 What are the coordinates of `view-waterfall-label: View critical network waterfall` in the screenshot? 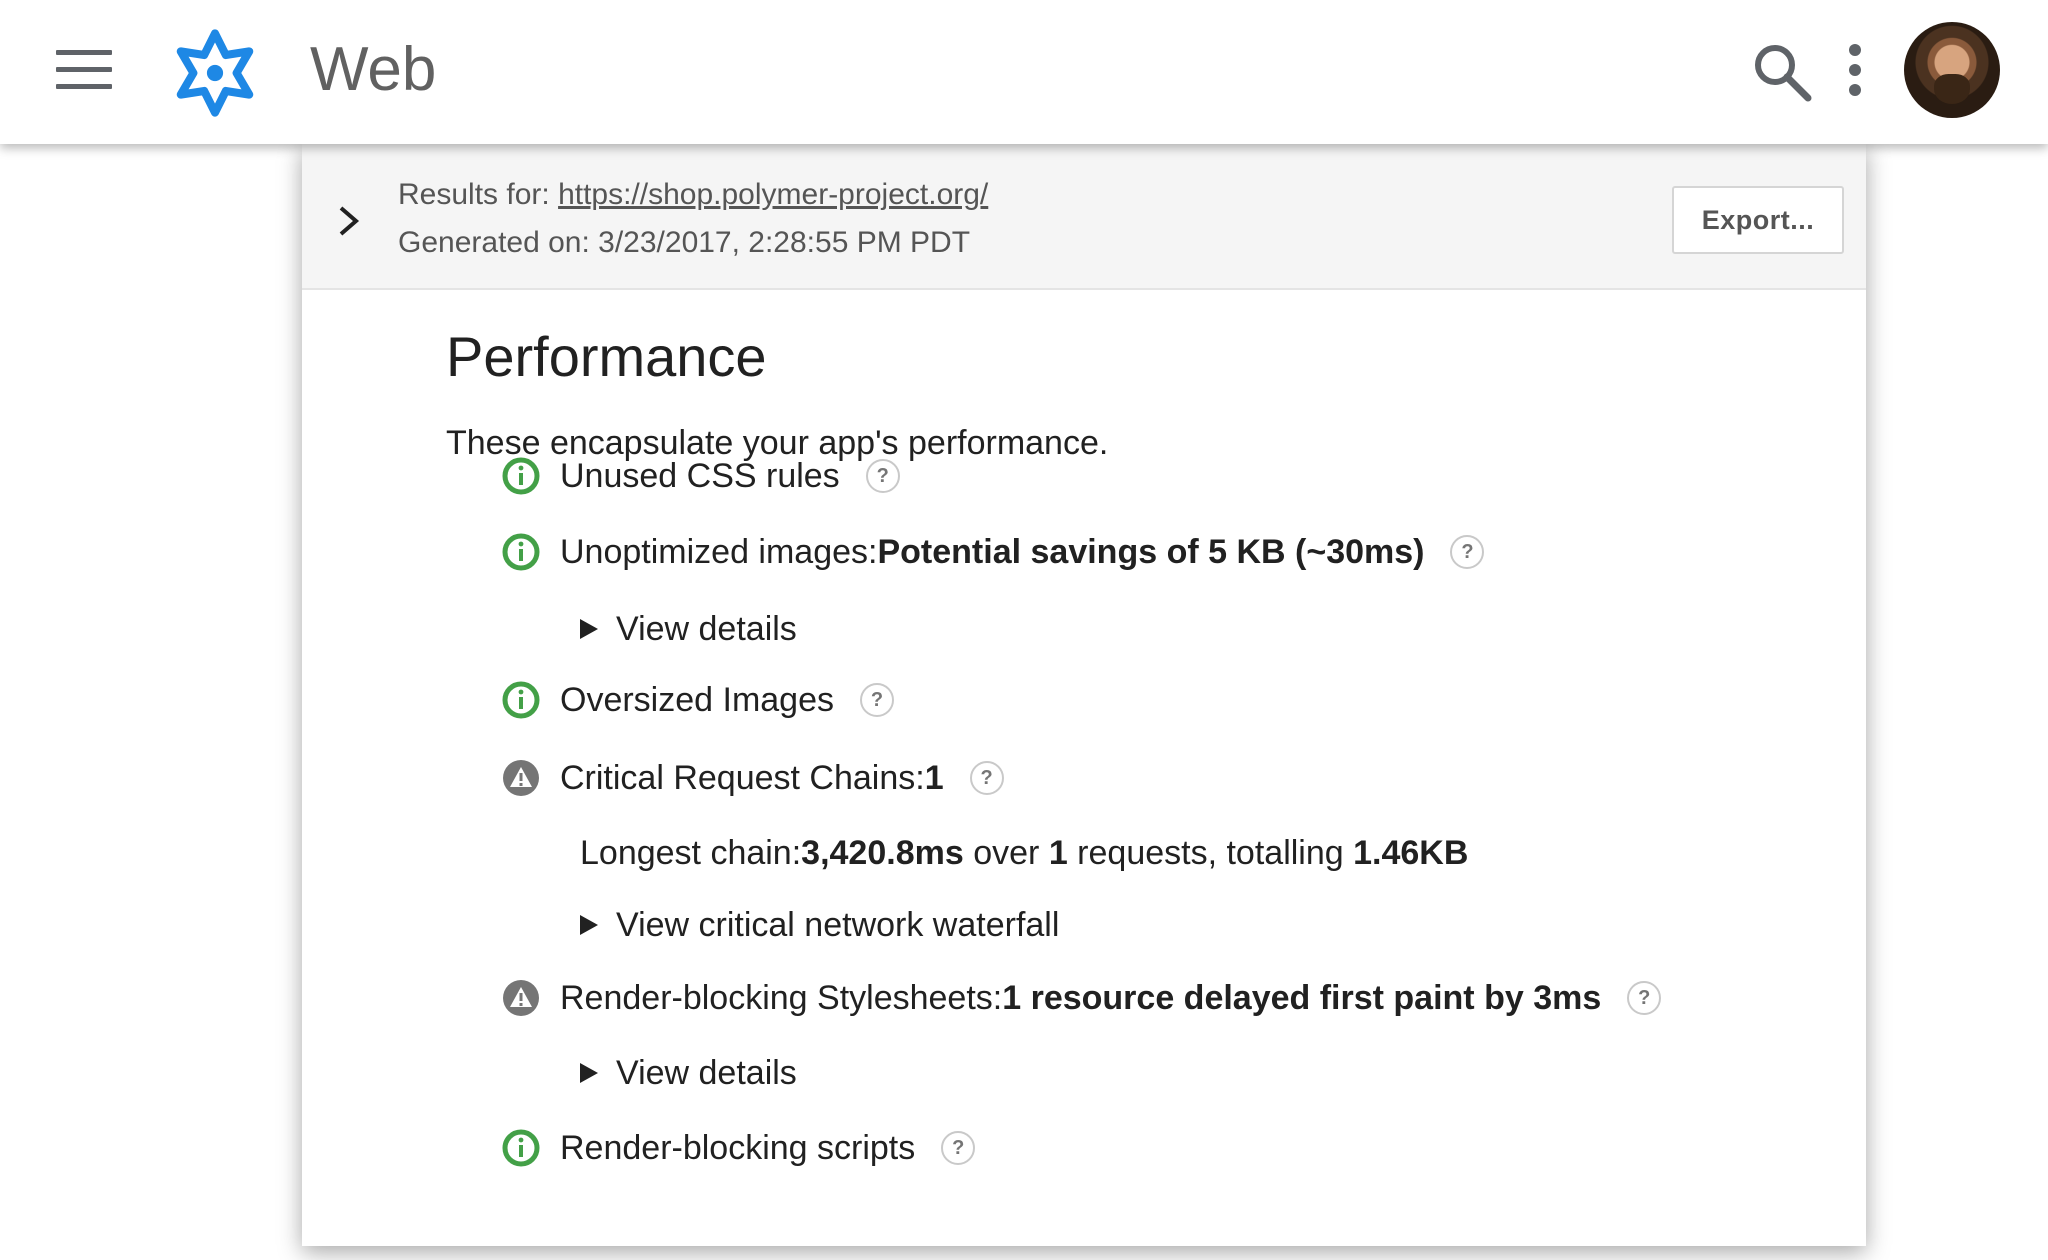 It's located at (838, 924).